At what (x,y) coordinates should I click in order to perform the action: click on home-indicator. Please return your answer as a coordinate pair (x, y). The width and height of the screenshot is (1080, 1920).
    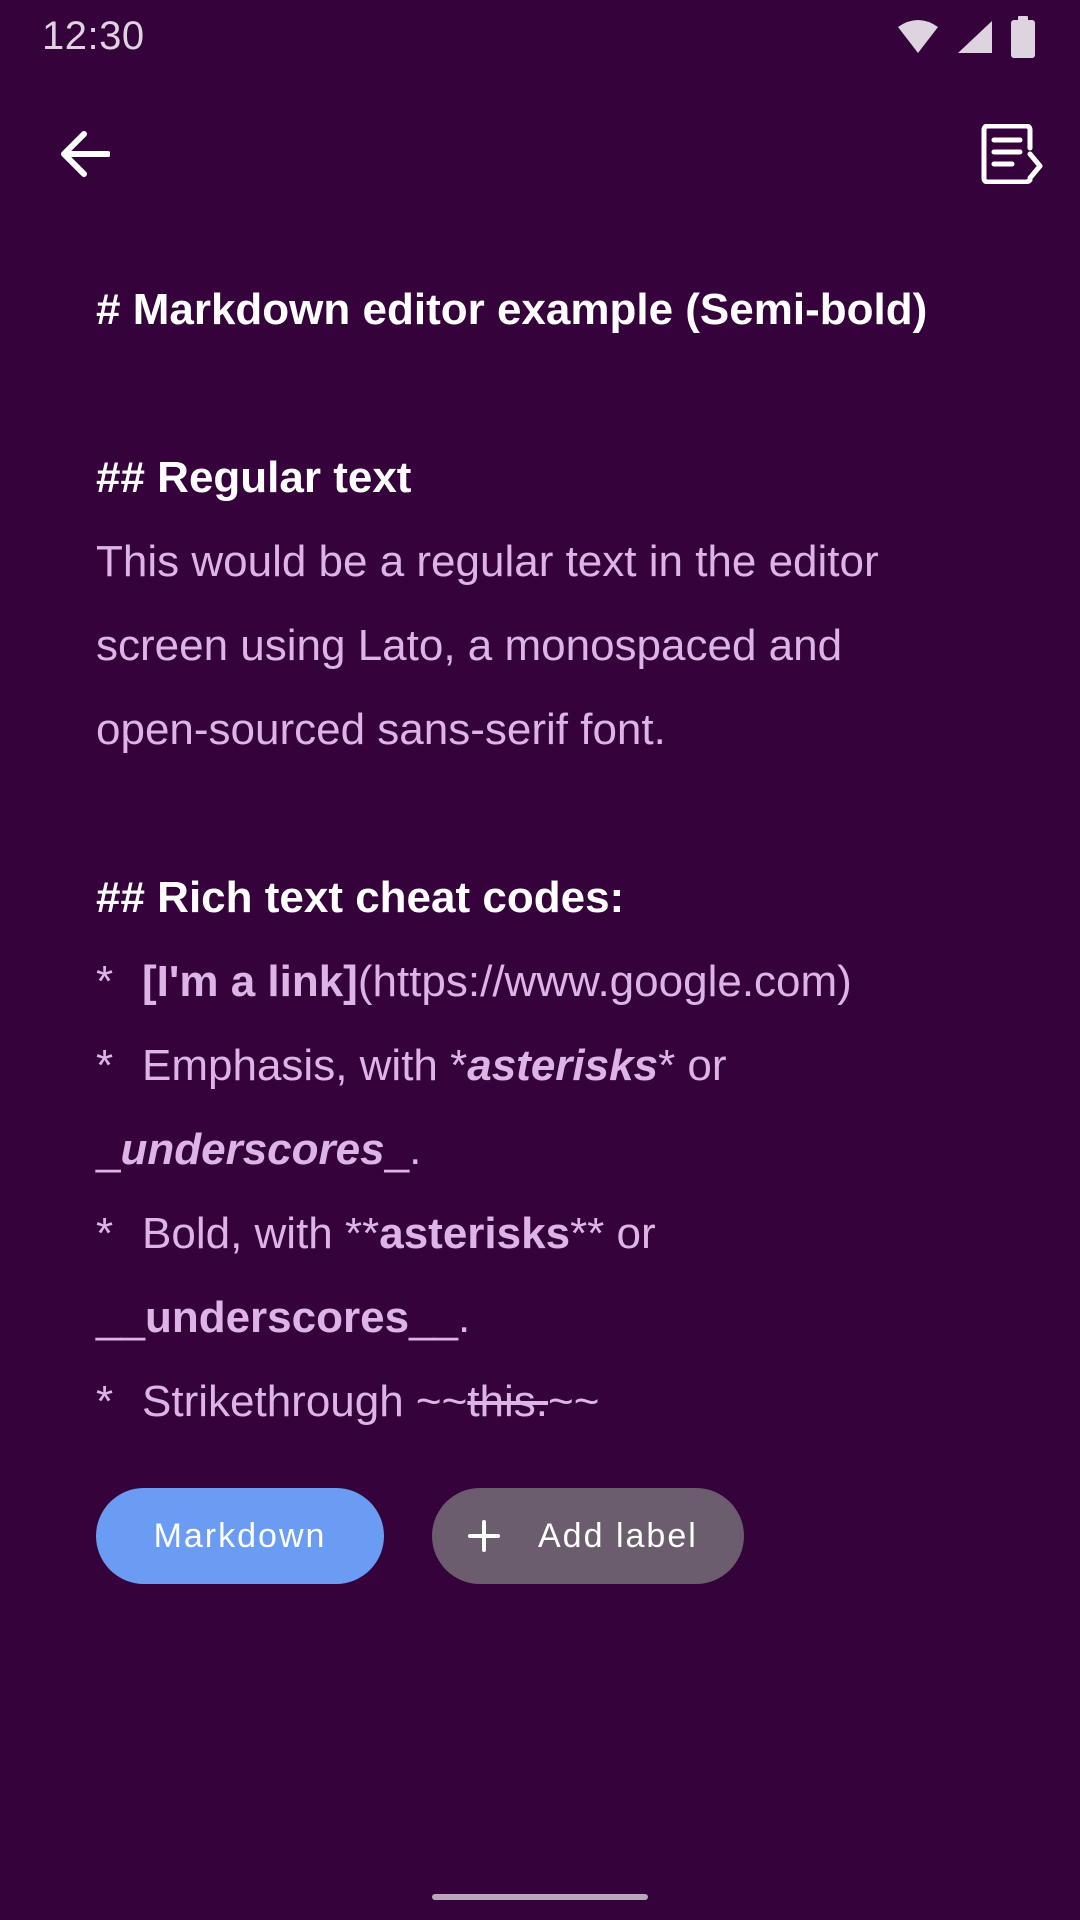
    Looking at the image, I should click on (540, 1897).